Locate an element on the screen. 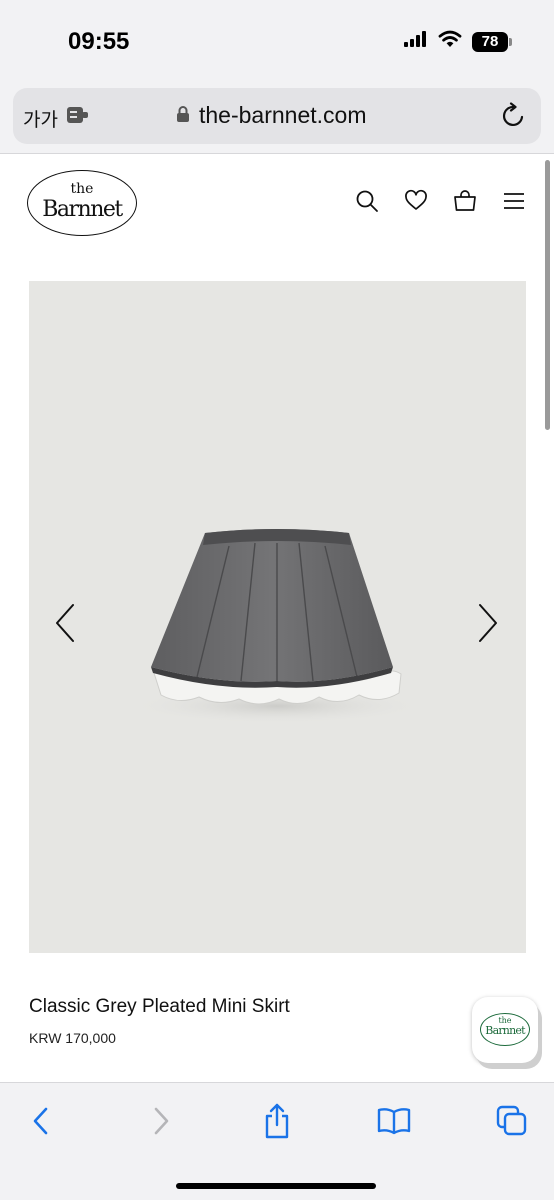 This screenshot has height=1200, width=554. status-icons: 78 is located at coordinates (458, 41).